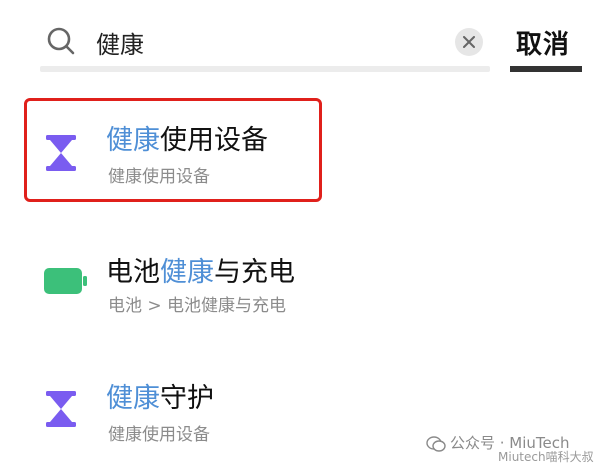  I want to click on result-title: 健康守护, so click(160, 395).